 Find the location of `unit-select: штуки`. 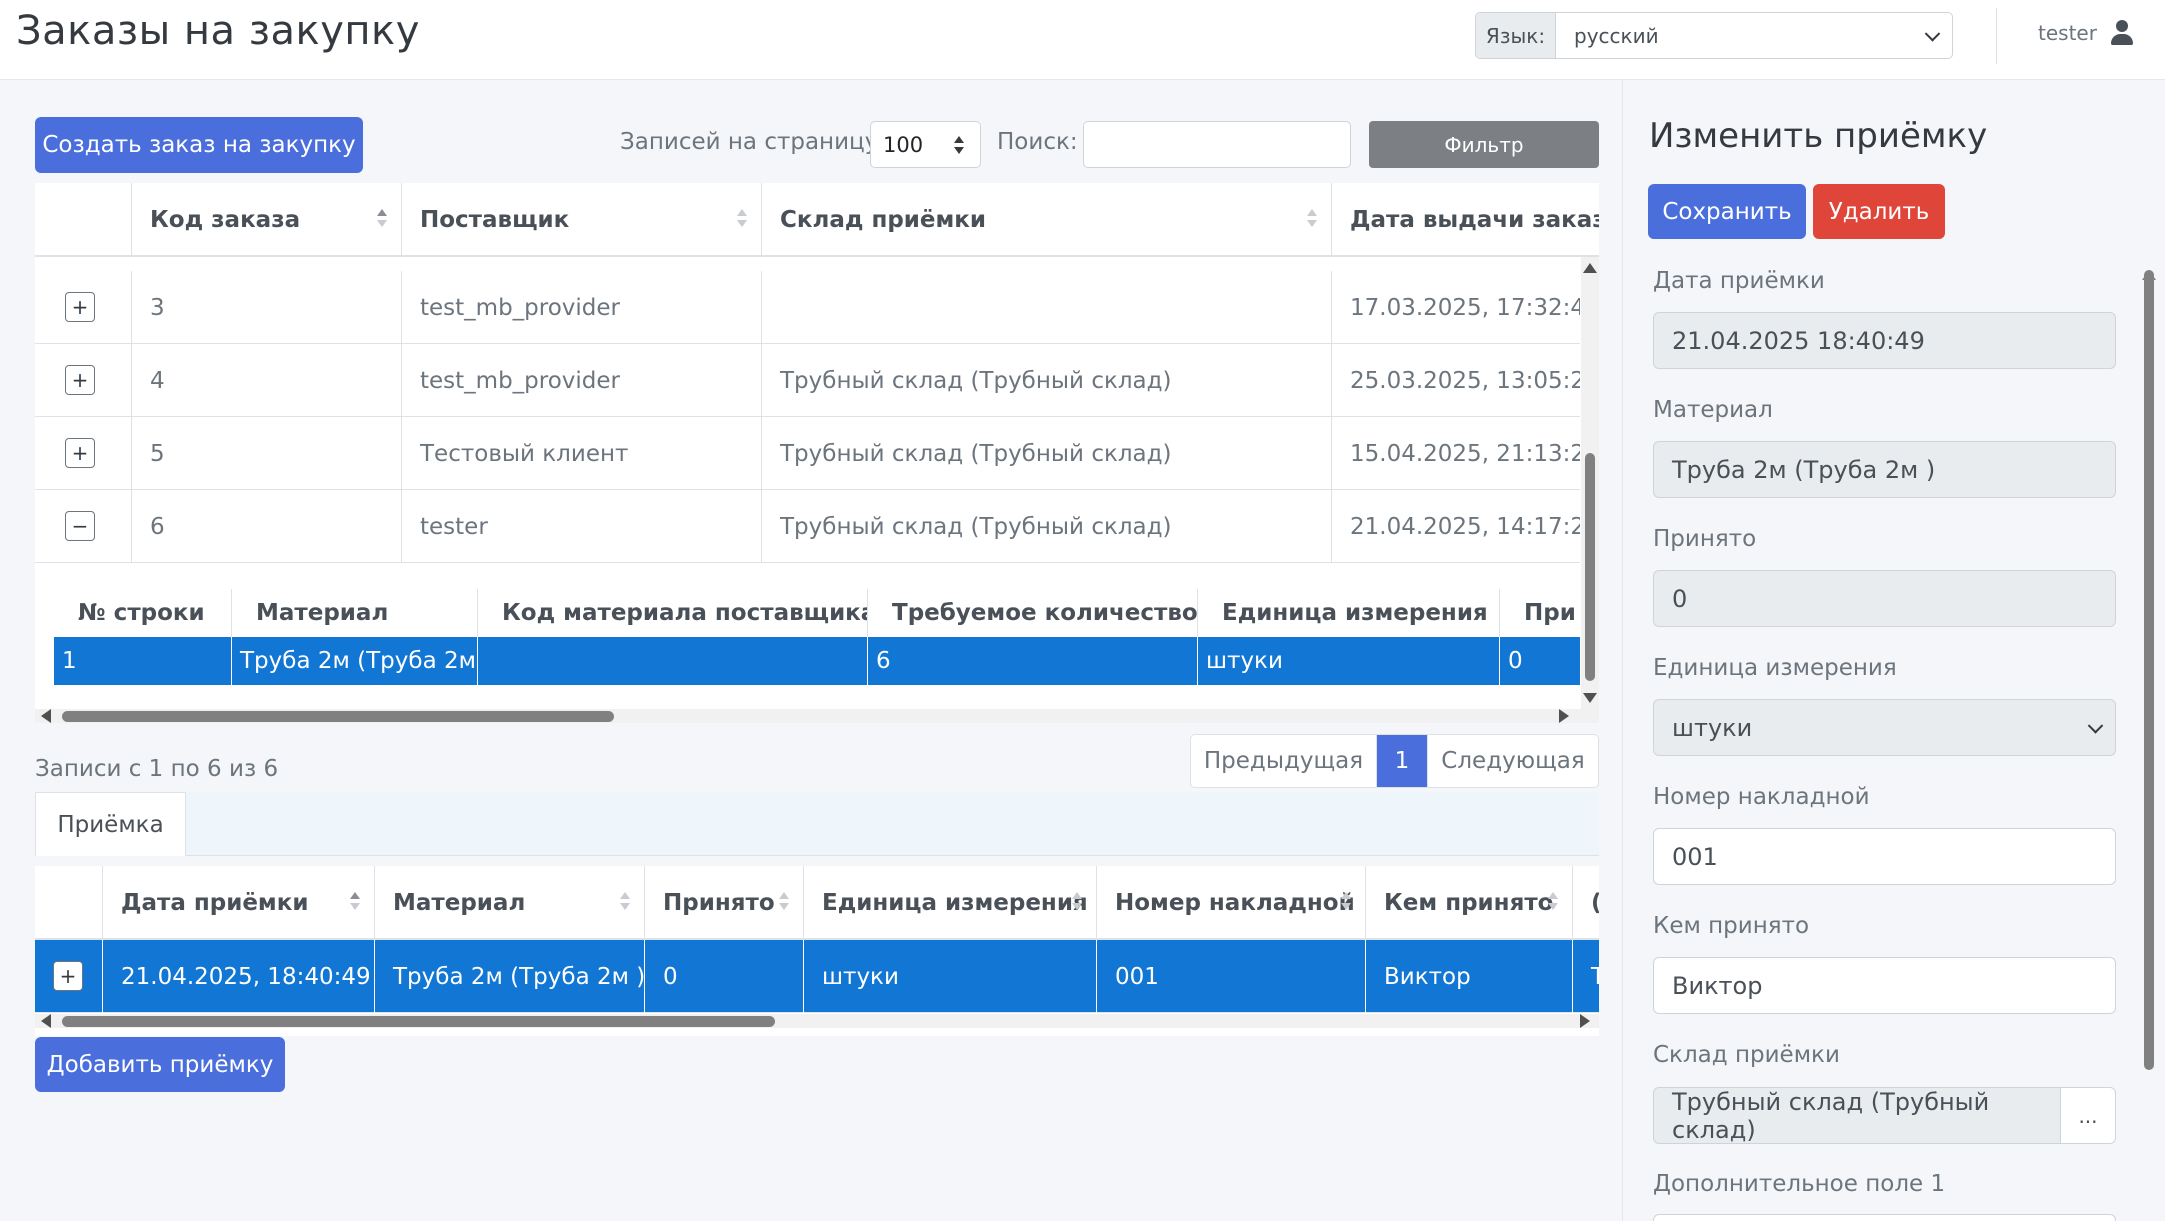

unit-select: штуки is located at coordinates (1884, 727).